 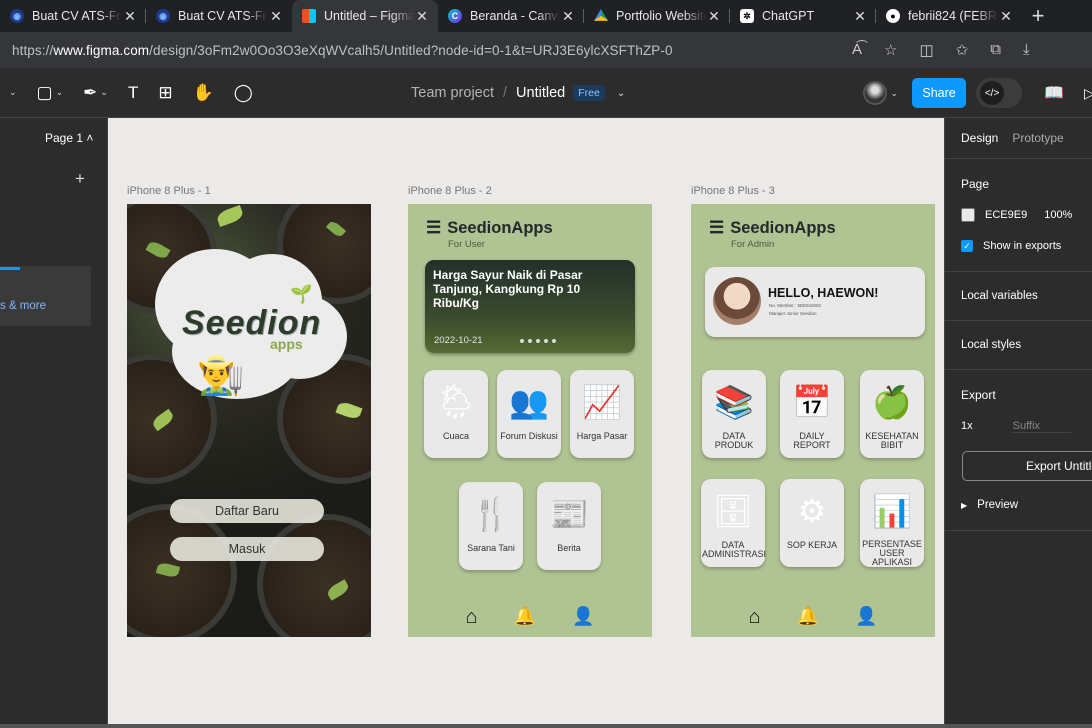 I want to click on dev-mode-toggle: </>, so click(x=999, y=93).